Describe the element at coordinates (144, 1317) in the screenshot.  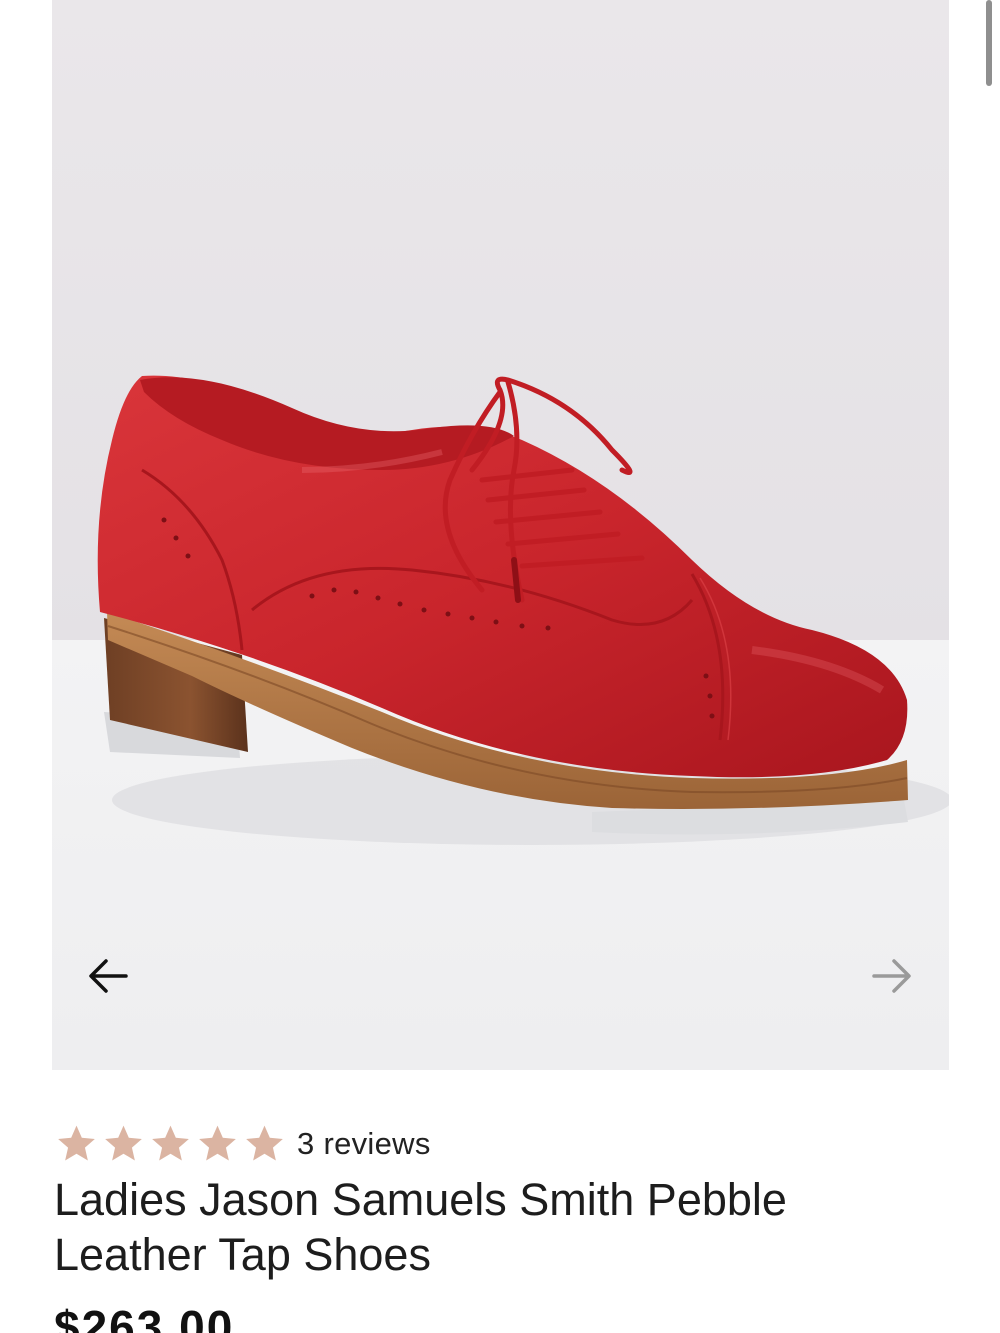
I see `product-price: $263.00` at that location.